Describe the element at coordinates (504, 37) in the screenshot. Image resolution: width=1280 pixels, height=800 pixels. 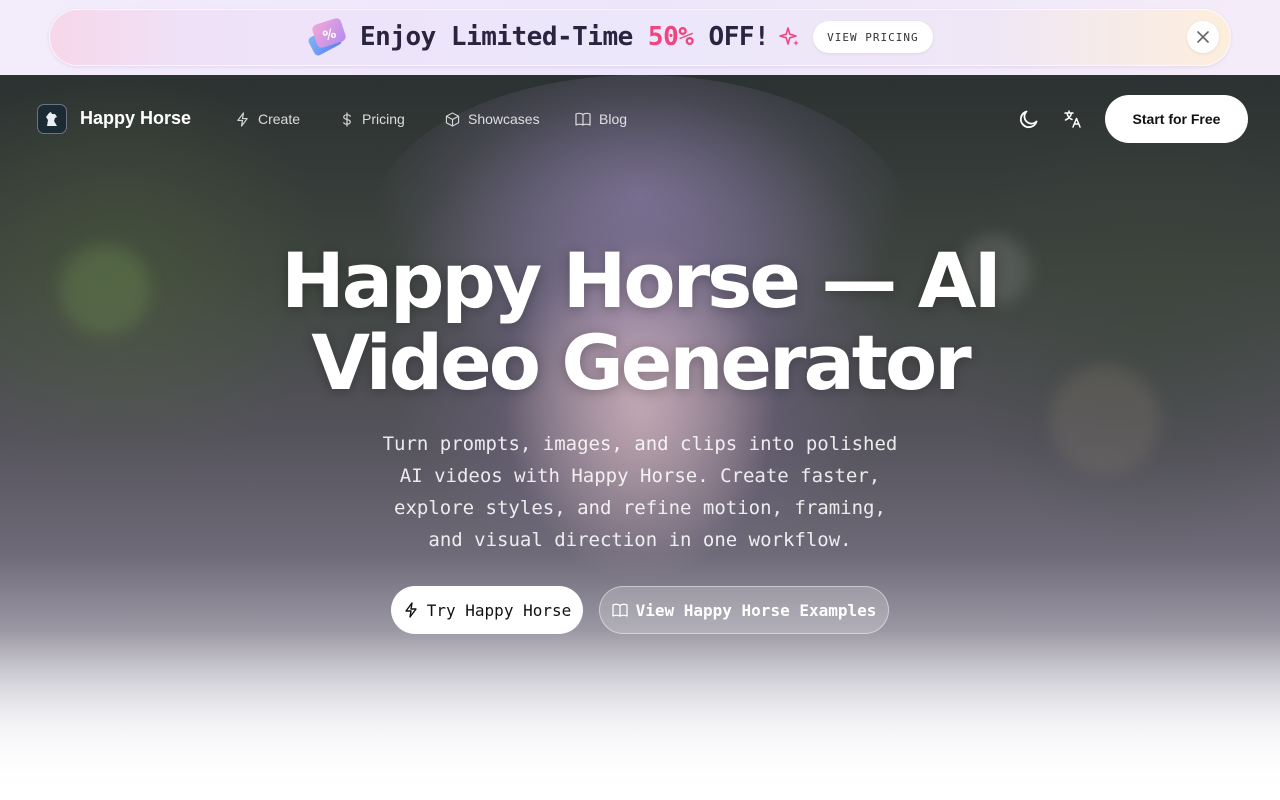
I see `promo-text-start: Enjoy Limited-Time` at that location.